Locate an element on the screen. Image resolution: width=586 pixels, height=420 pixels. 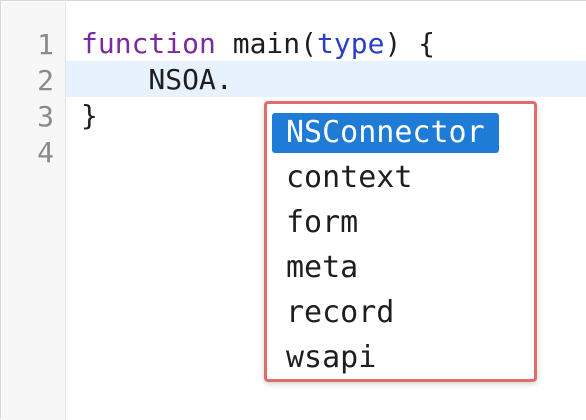
line-number: 1 is located at coordinates (45, 44).